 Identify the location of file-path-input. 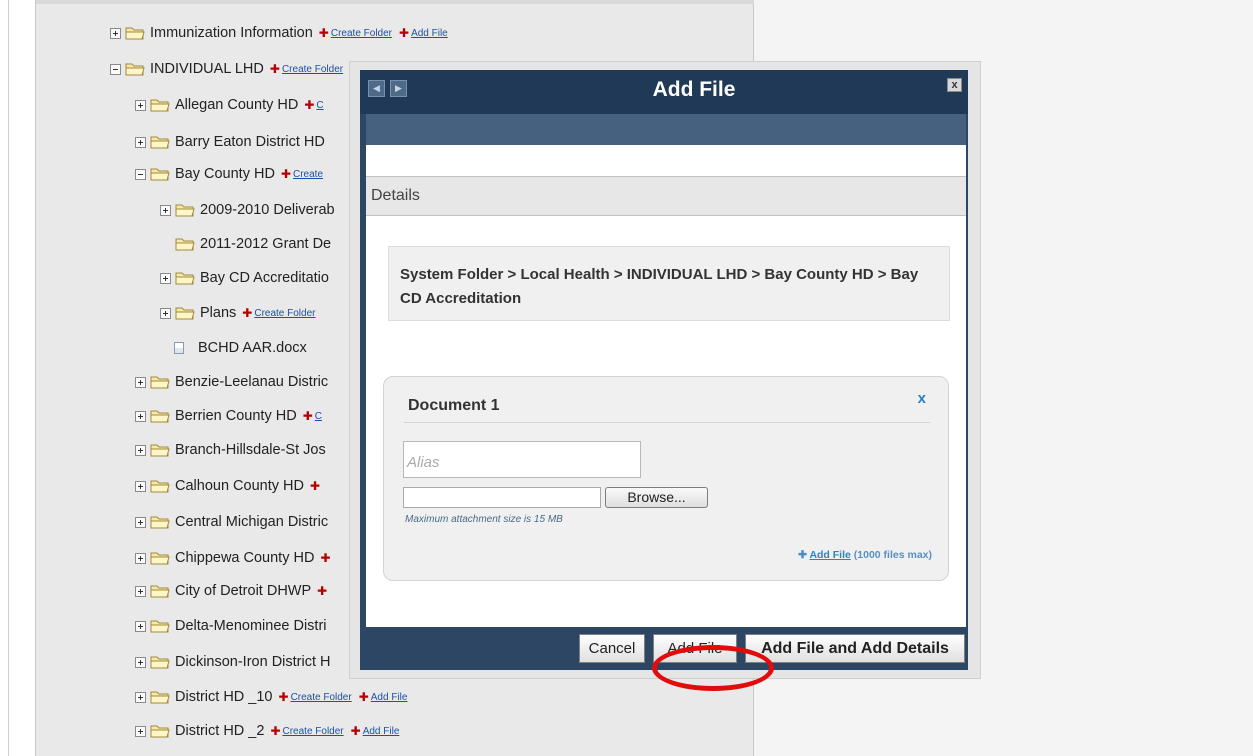
(502, 497).